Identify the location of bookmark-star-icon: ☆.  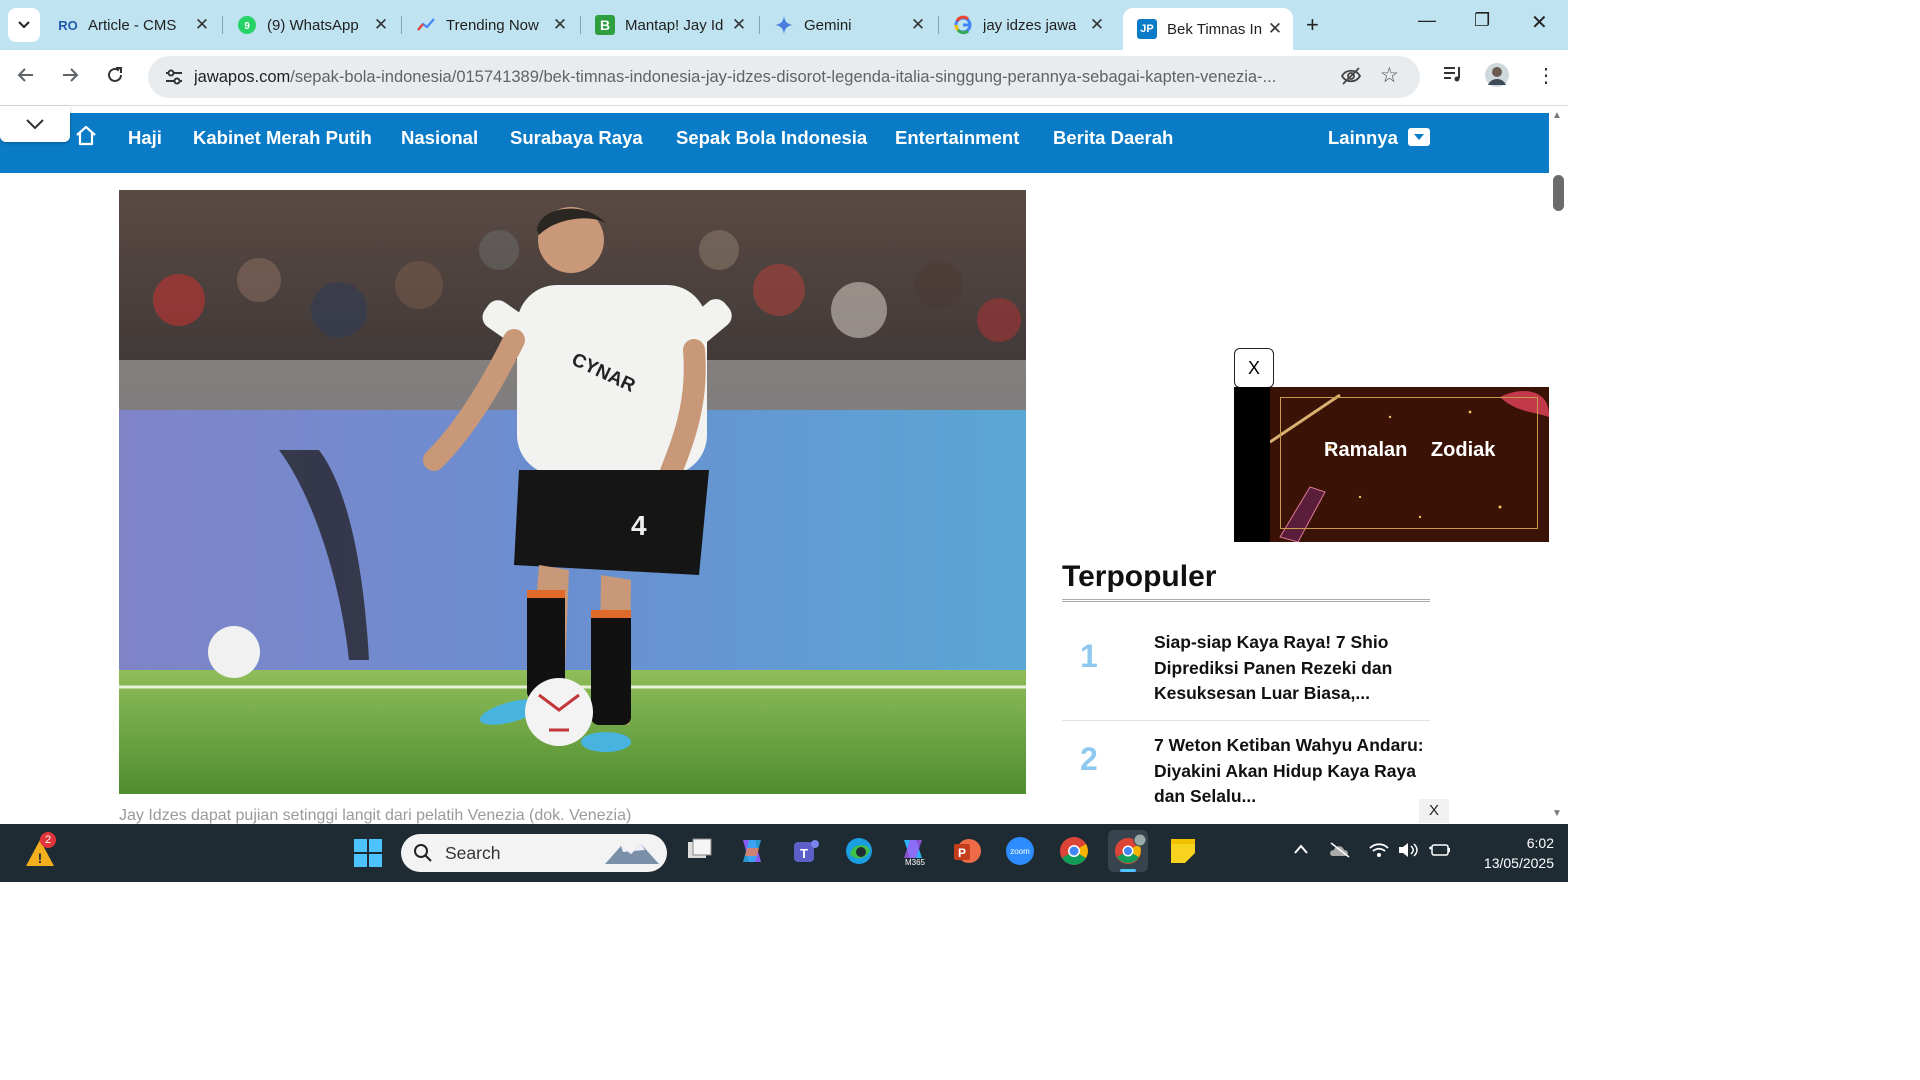
(1389, 75).